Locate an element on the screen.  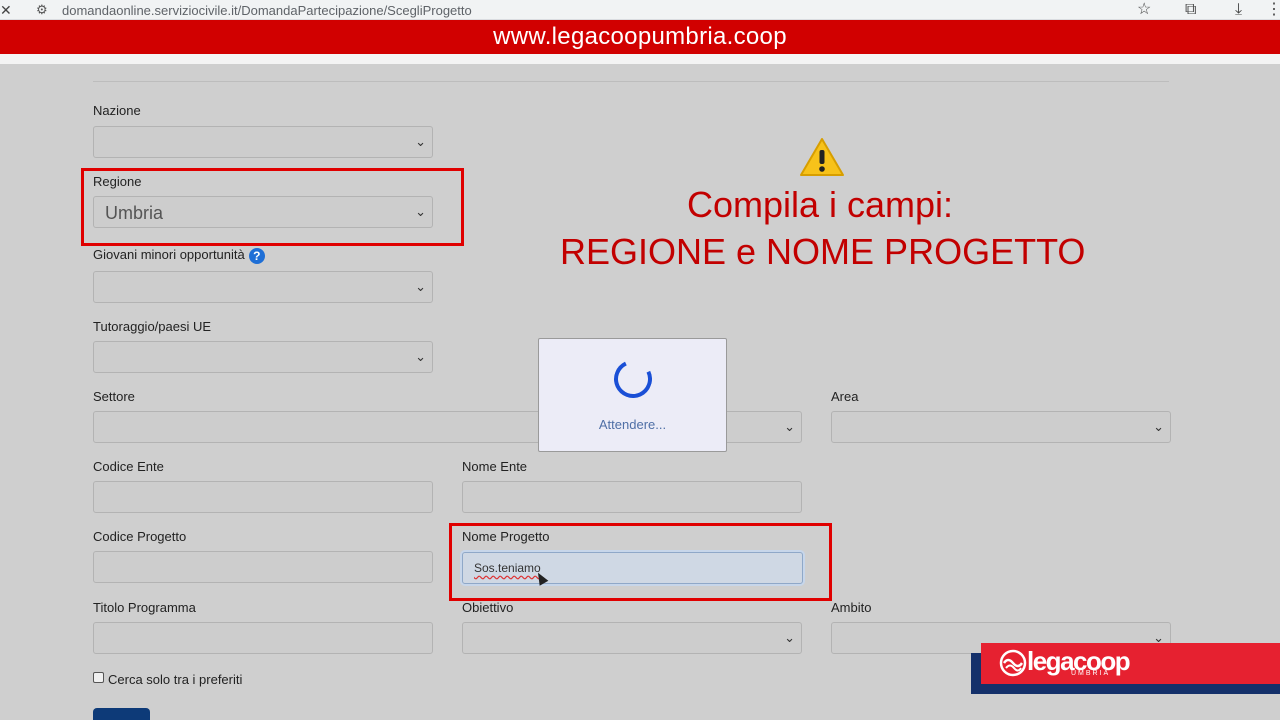
site-info-icon: ⚙ is located at coordinates (42, 10).